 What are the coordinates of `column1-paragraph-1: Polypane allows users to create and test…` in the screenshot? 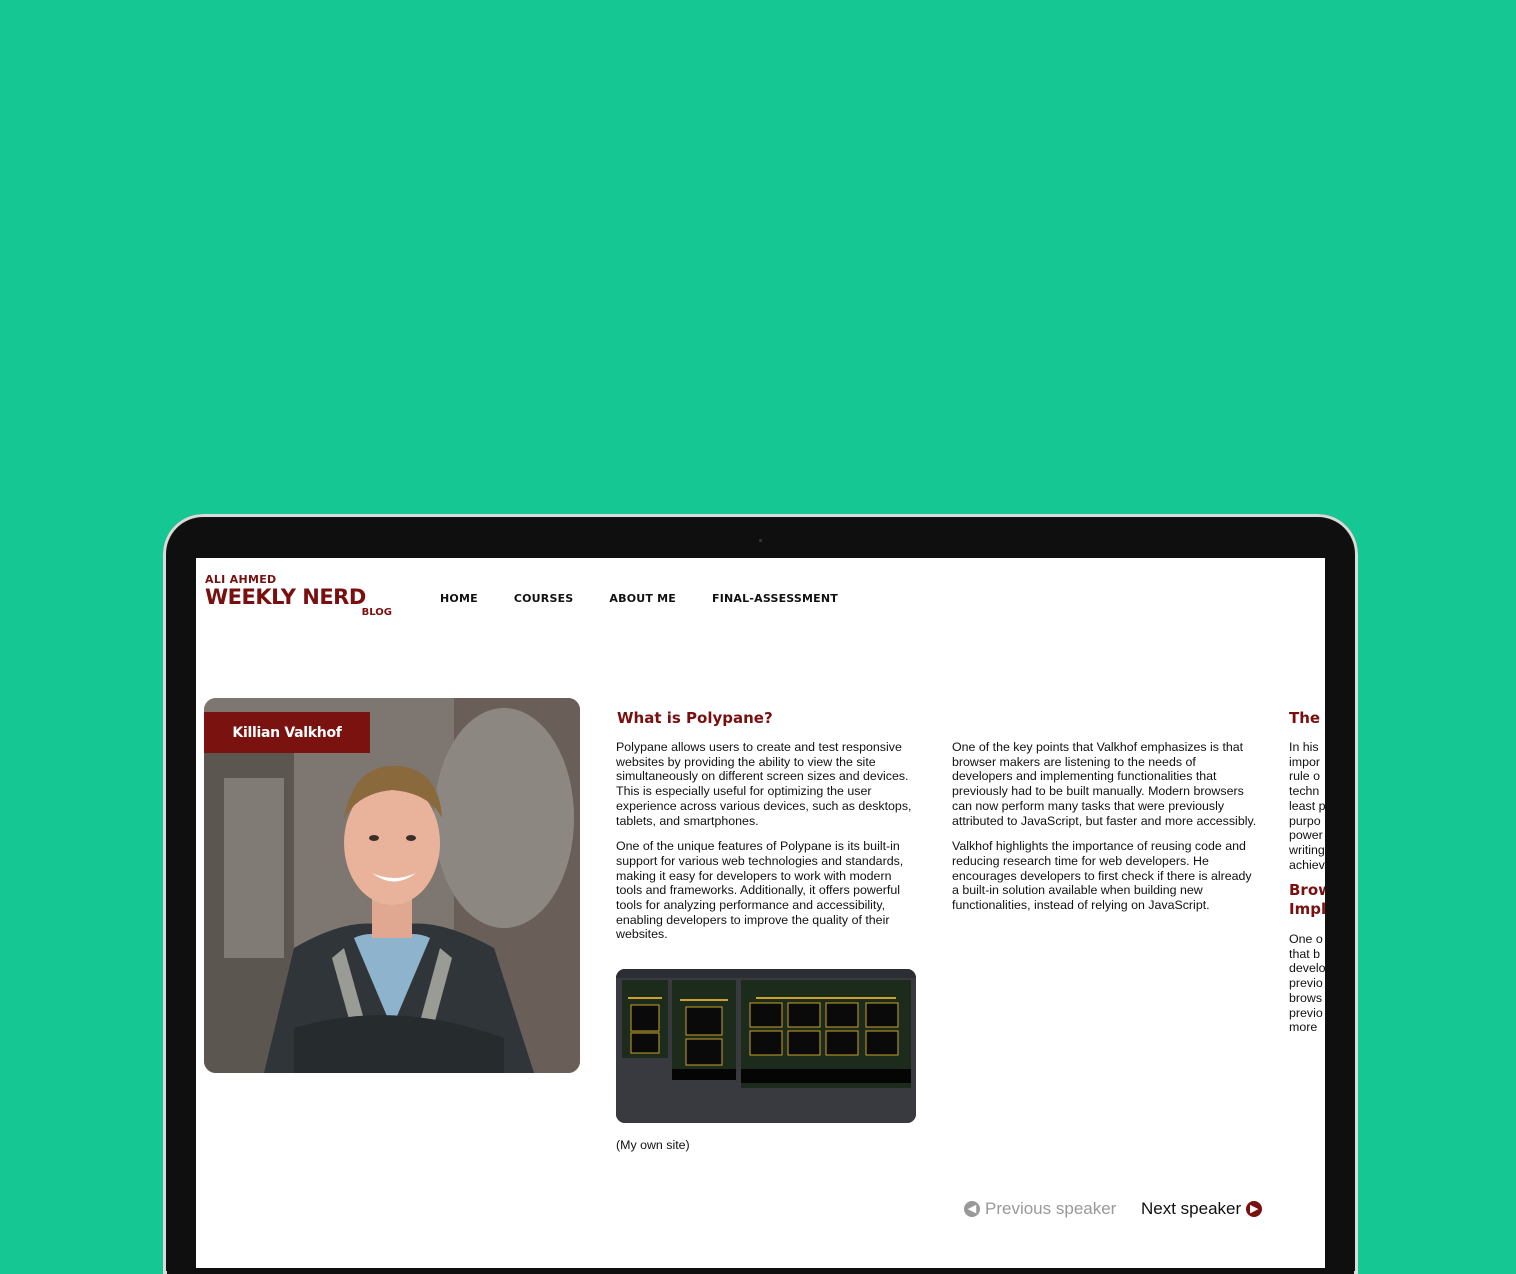 It's located at (764, 784).